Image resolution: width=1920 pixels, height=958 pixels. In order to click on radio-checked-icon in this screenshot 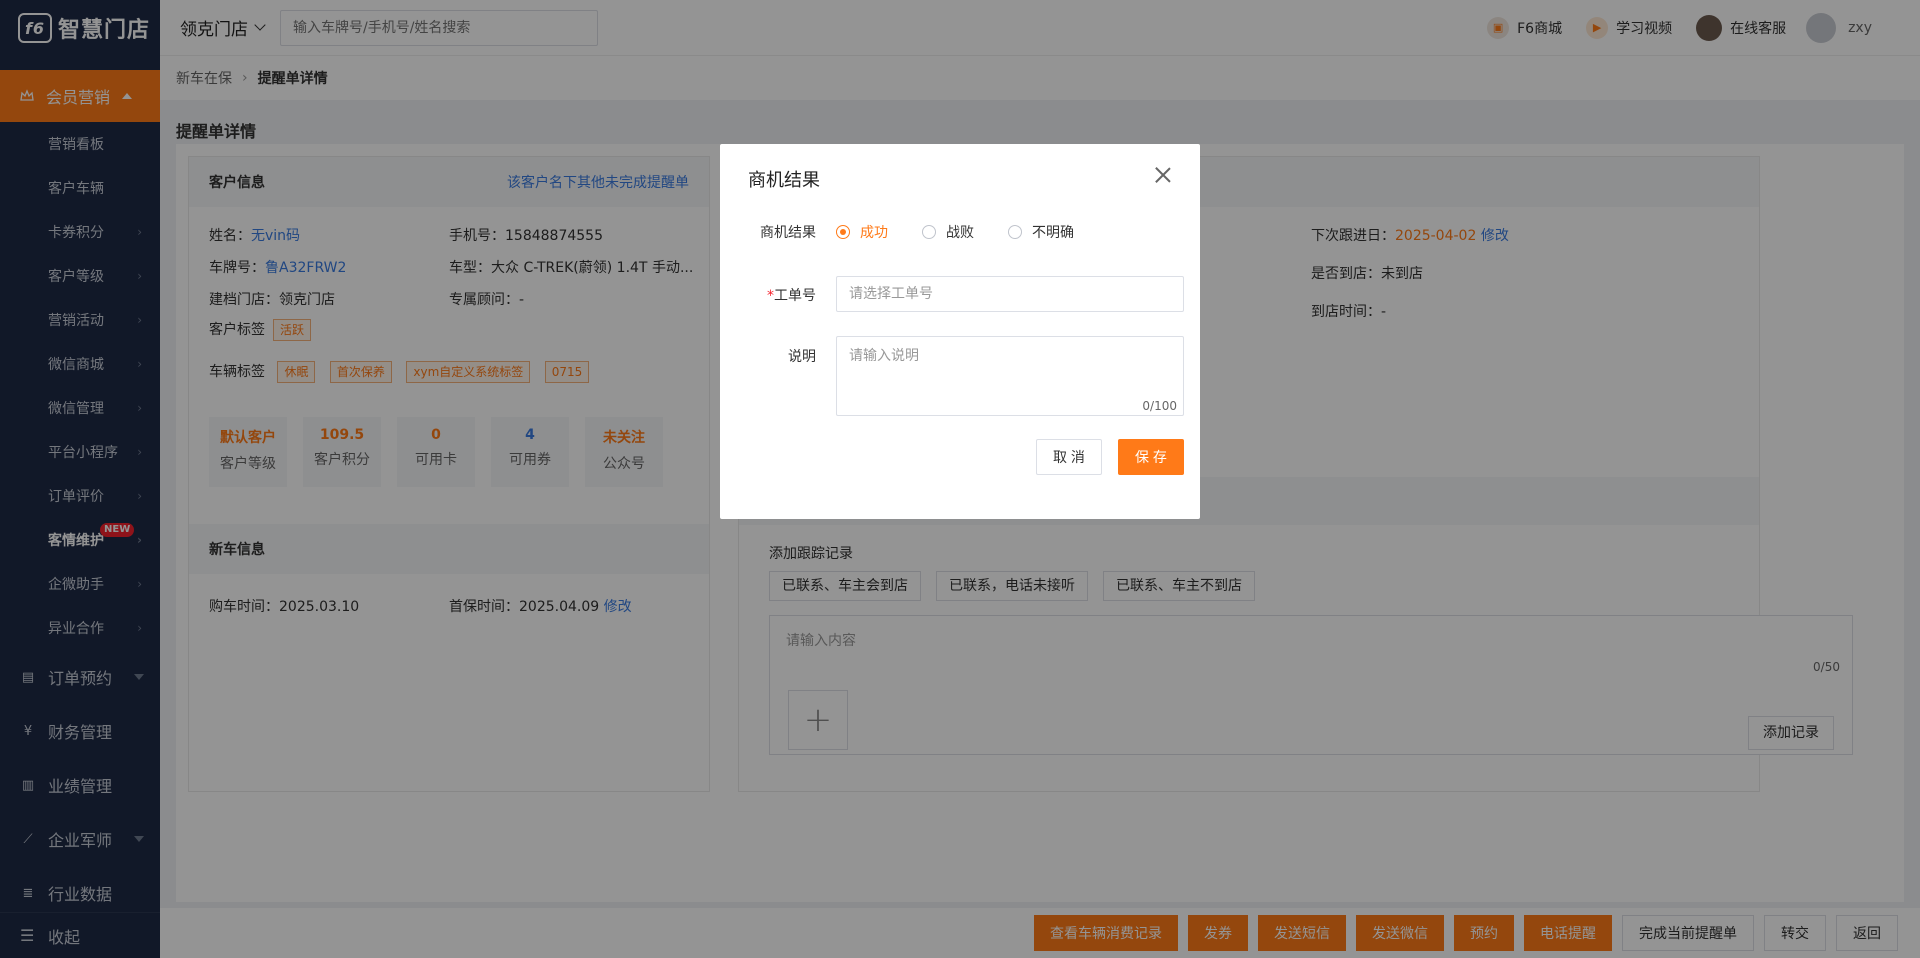, I will do `click(843, 232)`.